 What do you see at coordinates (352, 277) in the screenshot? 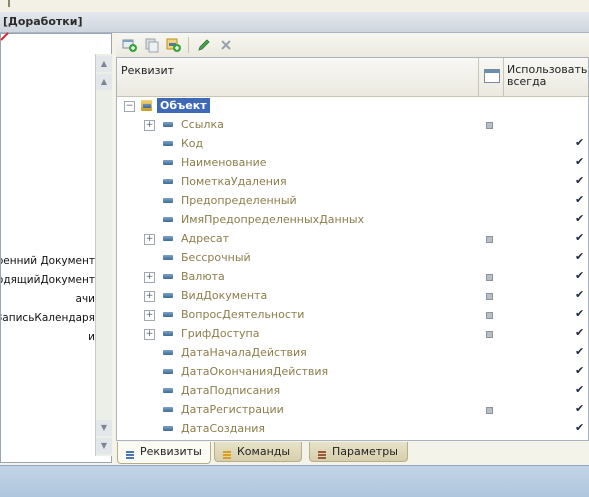
I see `tree-row: + Валюта ✔` at bounding box center [352, 277].